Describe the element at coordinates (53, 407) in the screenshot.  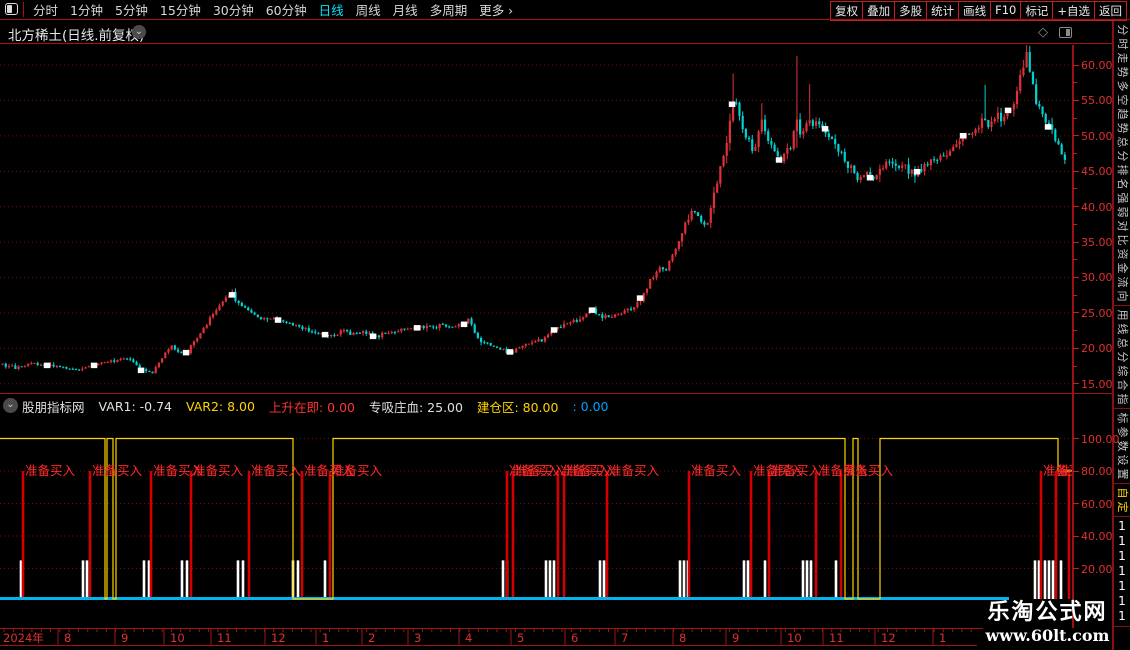
I see `indicator-value-0: 股朋指标网` at that location.